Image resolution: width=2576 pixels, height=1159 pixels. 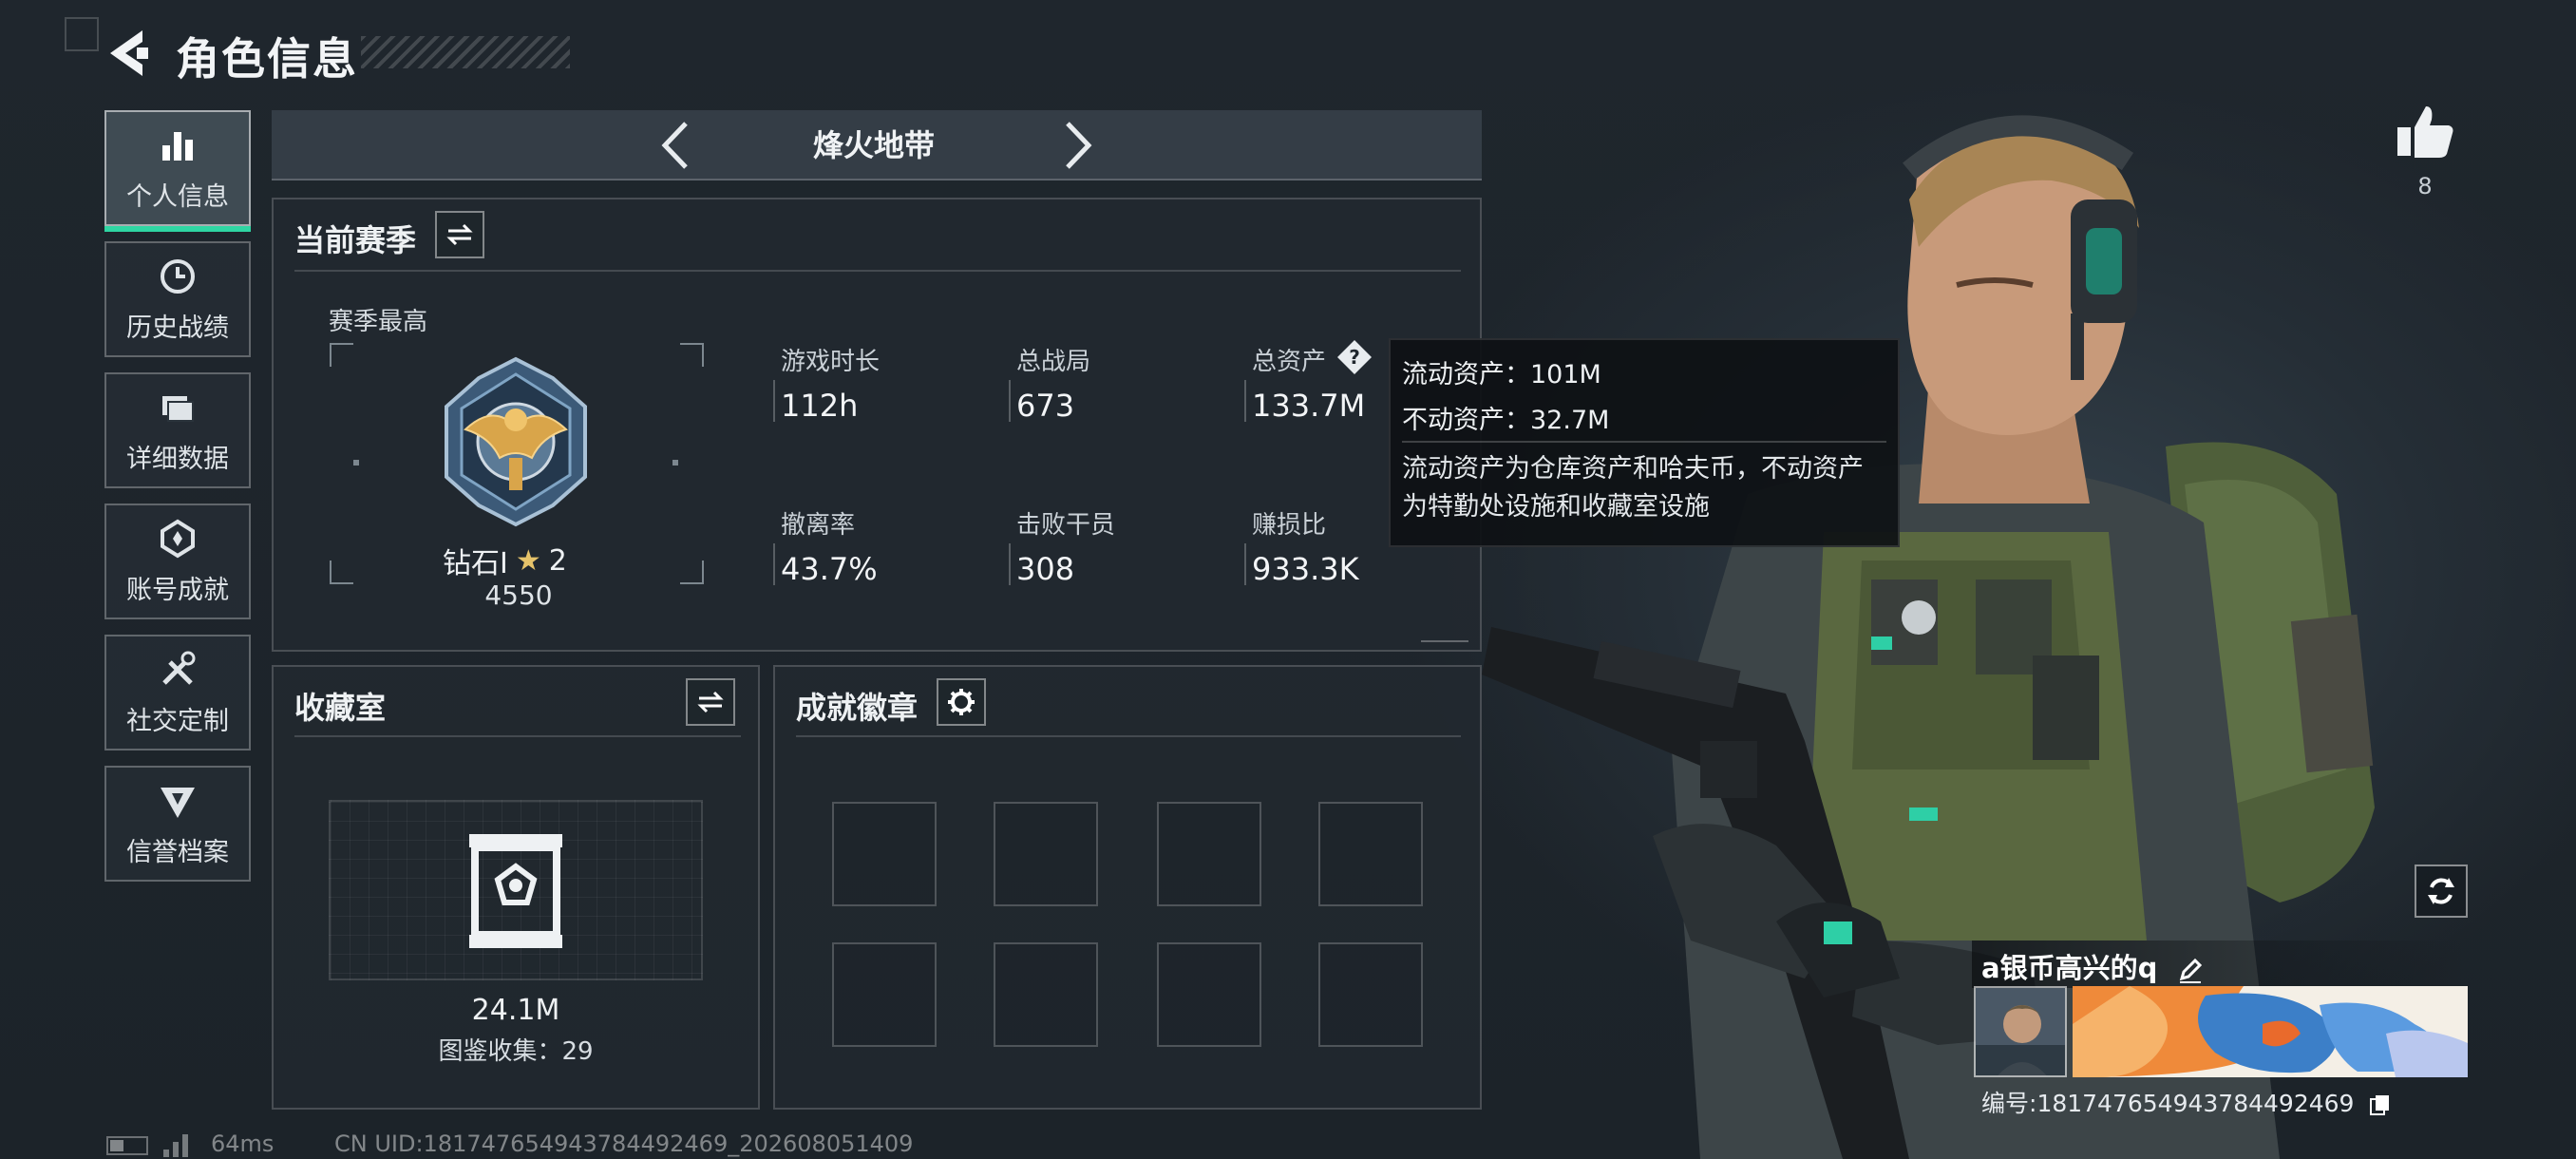 What do you see at coordinates (831, 362) in the screenshot?
I see `stat-label-playtime: 游戏时长` at bounding box center [831, 362].